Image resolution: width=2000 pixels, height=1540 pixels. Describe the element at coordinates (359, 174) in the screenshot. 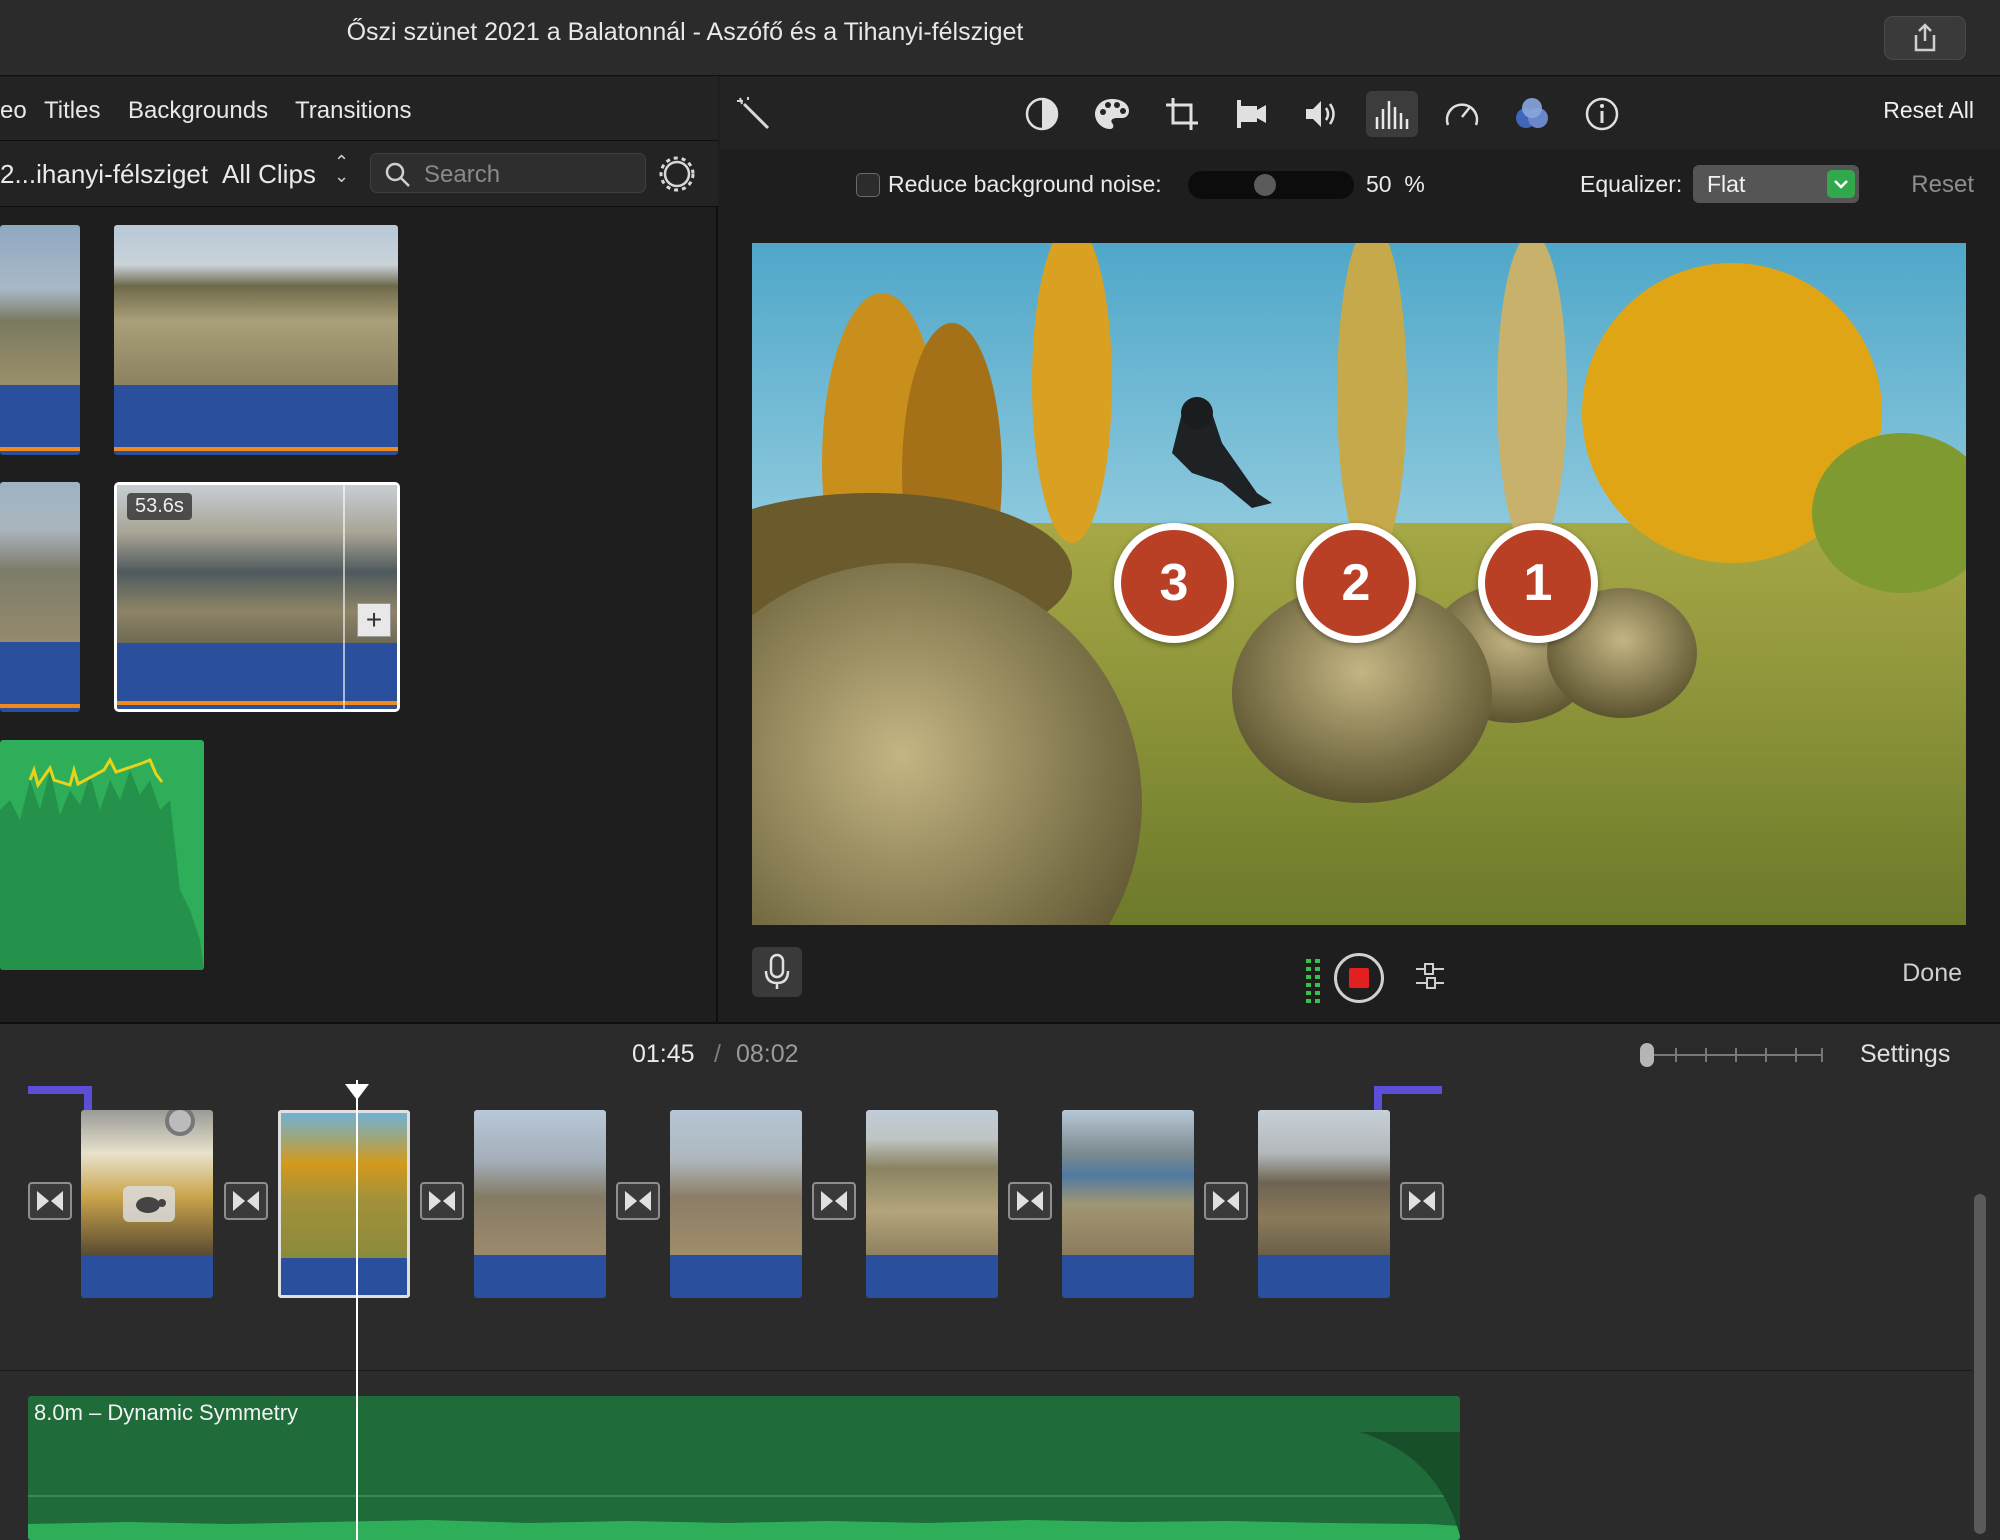

I see `browser-toolbar: 2...ihanyi-félsziget All Clips ⌃ ⌄ Search` at that location.